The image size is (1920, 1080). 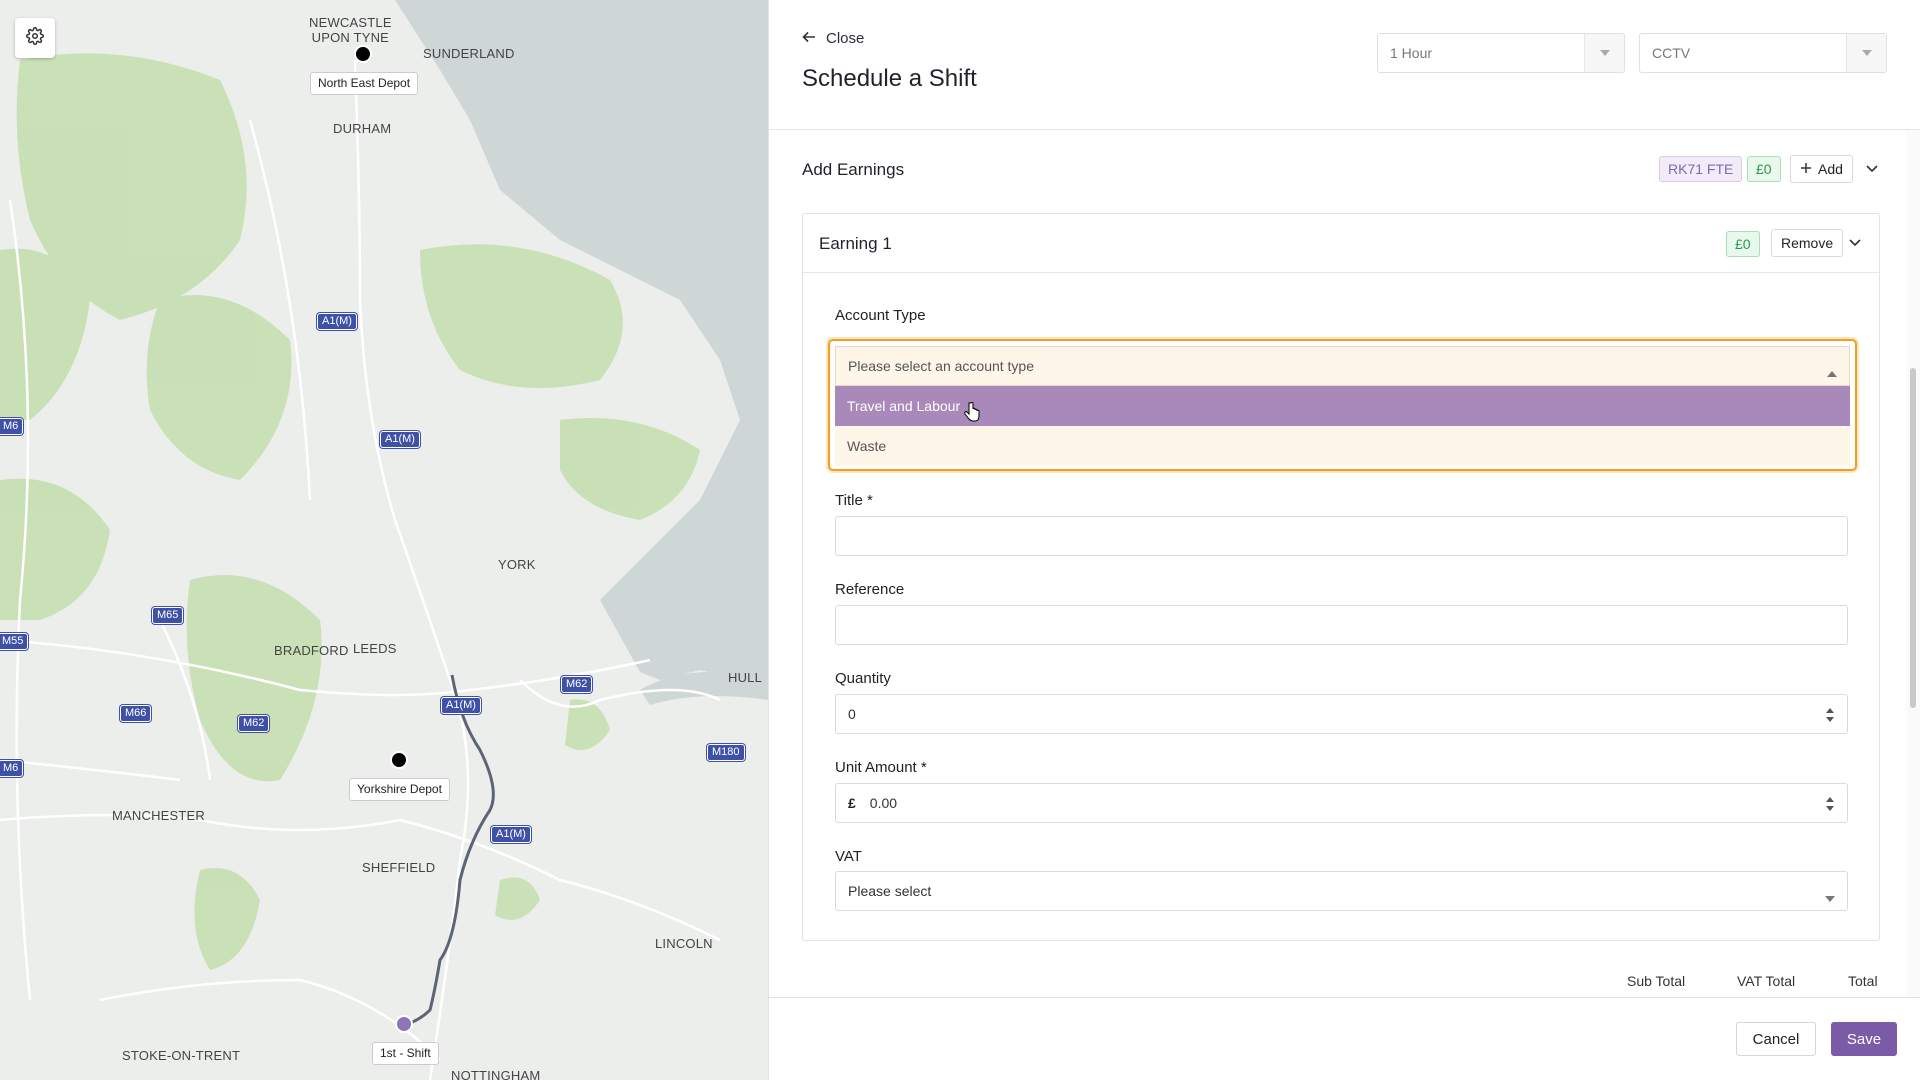 I want to click on unit-amount-field-label: Unit Amount *, so click(x=881, y=767).